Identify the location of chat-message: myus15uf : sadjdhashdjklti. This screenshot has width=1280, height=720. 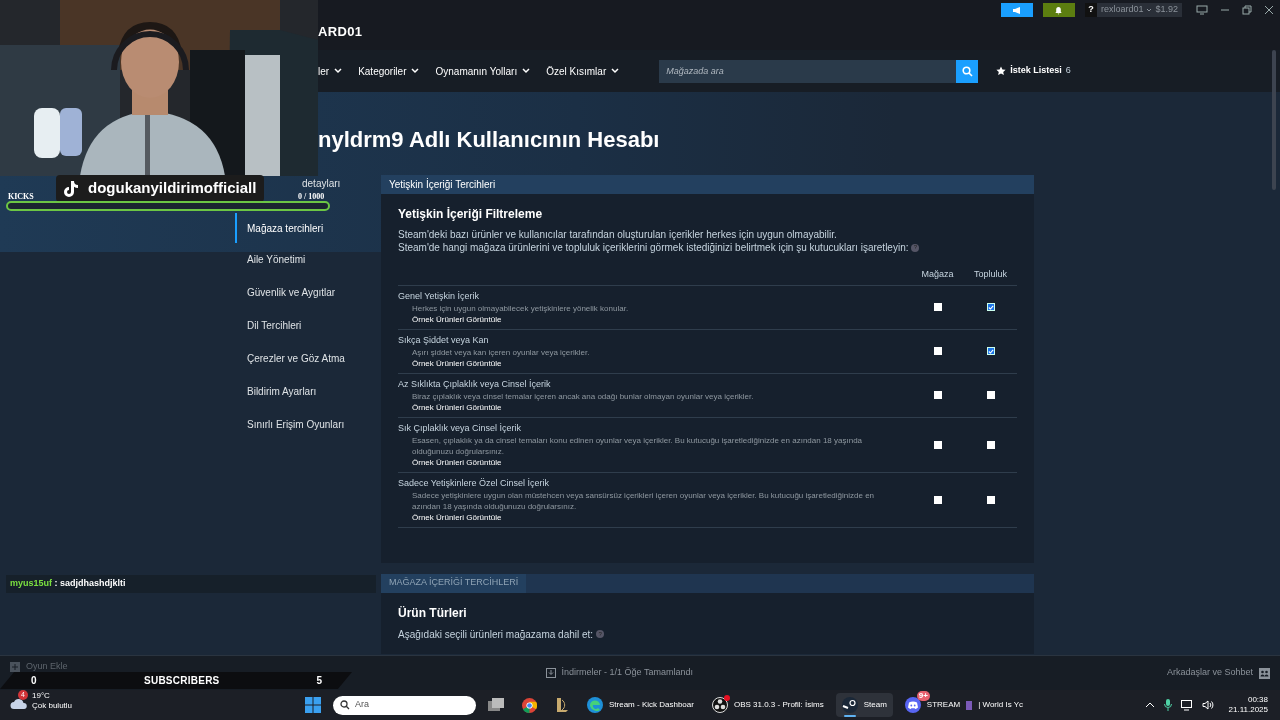
(191, 584).